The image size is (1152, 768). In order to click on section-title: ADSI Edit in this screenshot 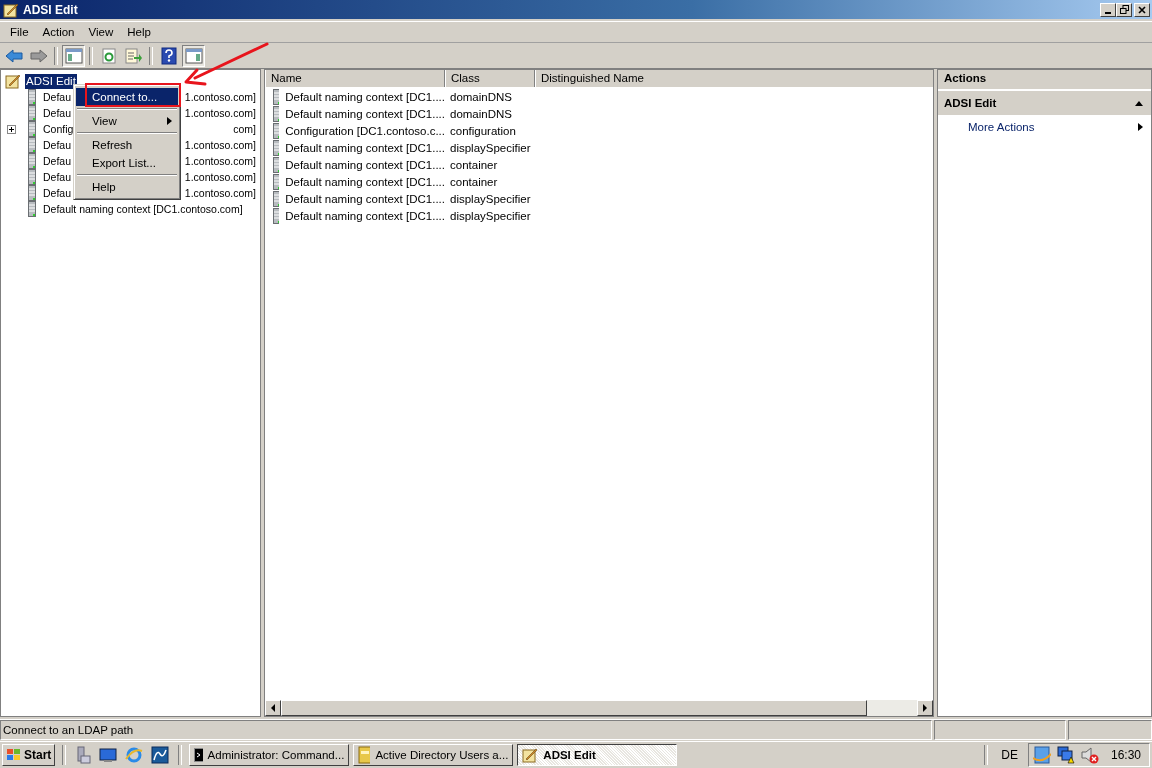, I will do `click(970, 103)`.